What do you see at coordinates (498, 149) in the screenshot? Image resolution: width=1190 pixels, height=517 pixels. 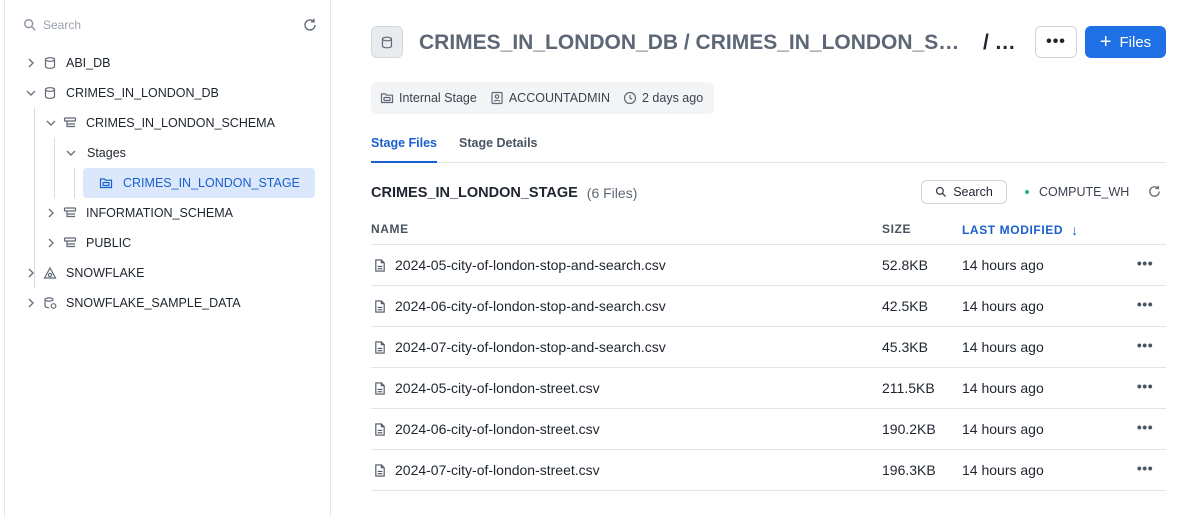 I see `tab-stage-details: Stage Details` at bounding box center [498, 149].